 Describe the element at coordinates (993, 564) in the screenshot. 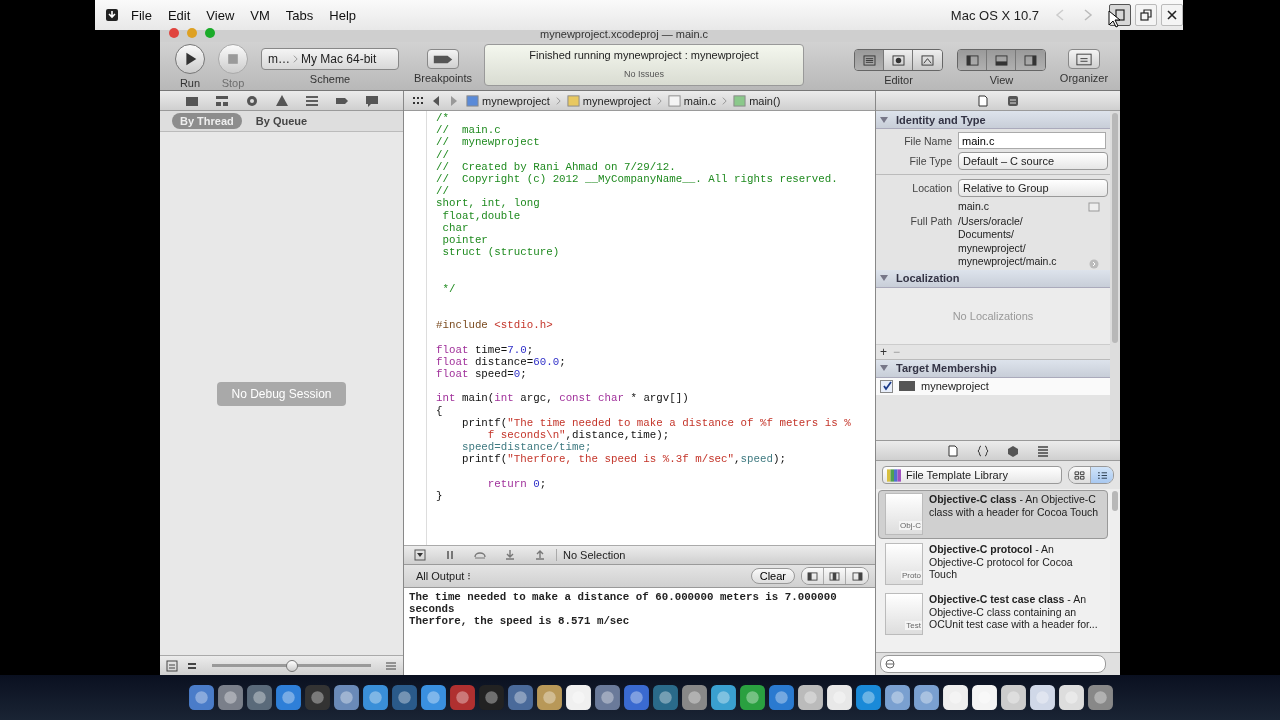

I see `template-item: Proto Objective-C protocol - An Objective-C protocol for Cocoa Touch` at that location.